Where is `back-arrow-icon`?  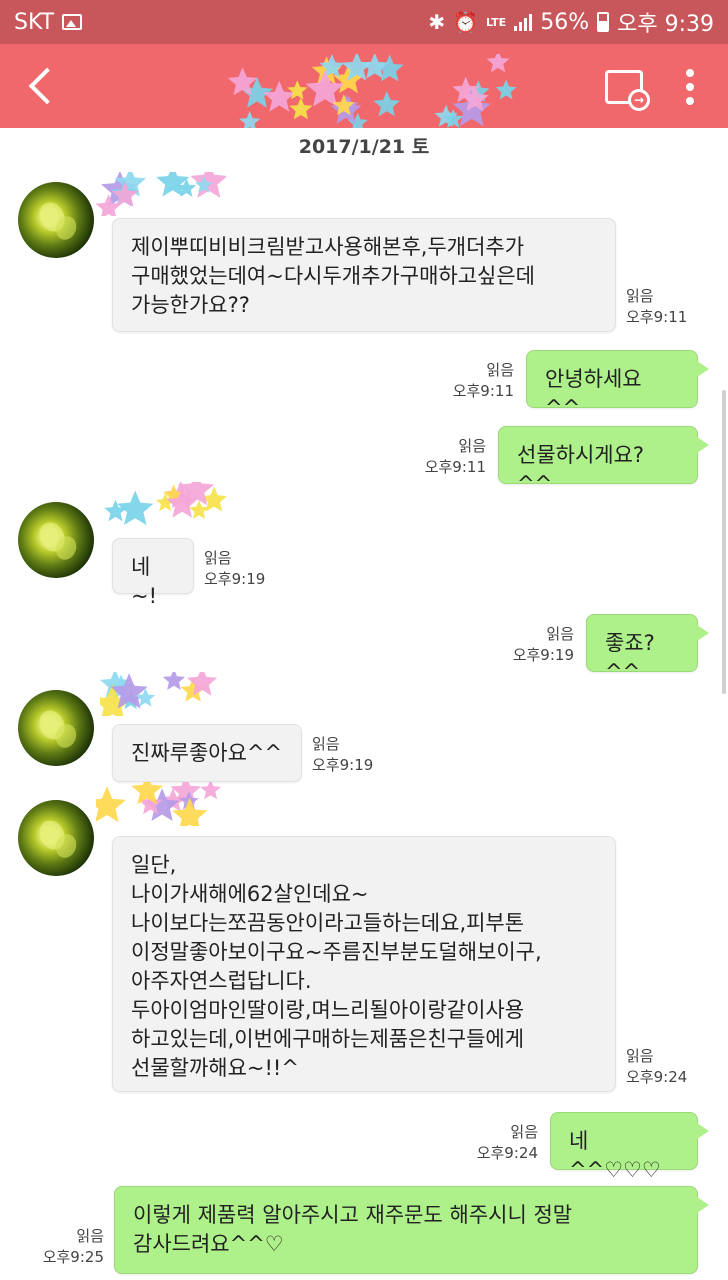 back-arrow-icon is located at coordinates (47, 86).